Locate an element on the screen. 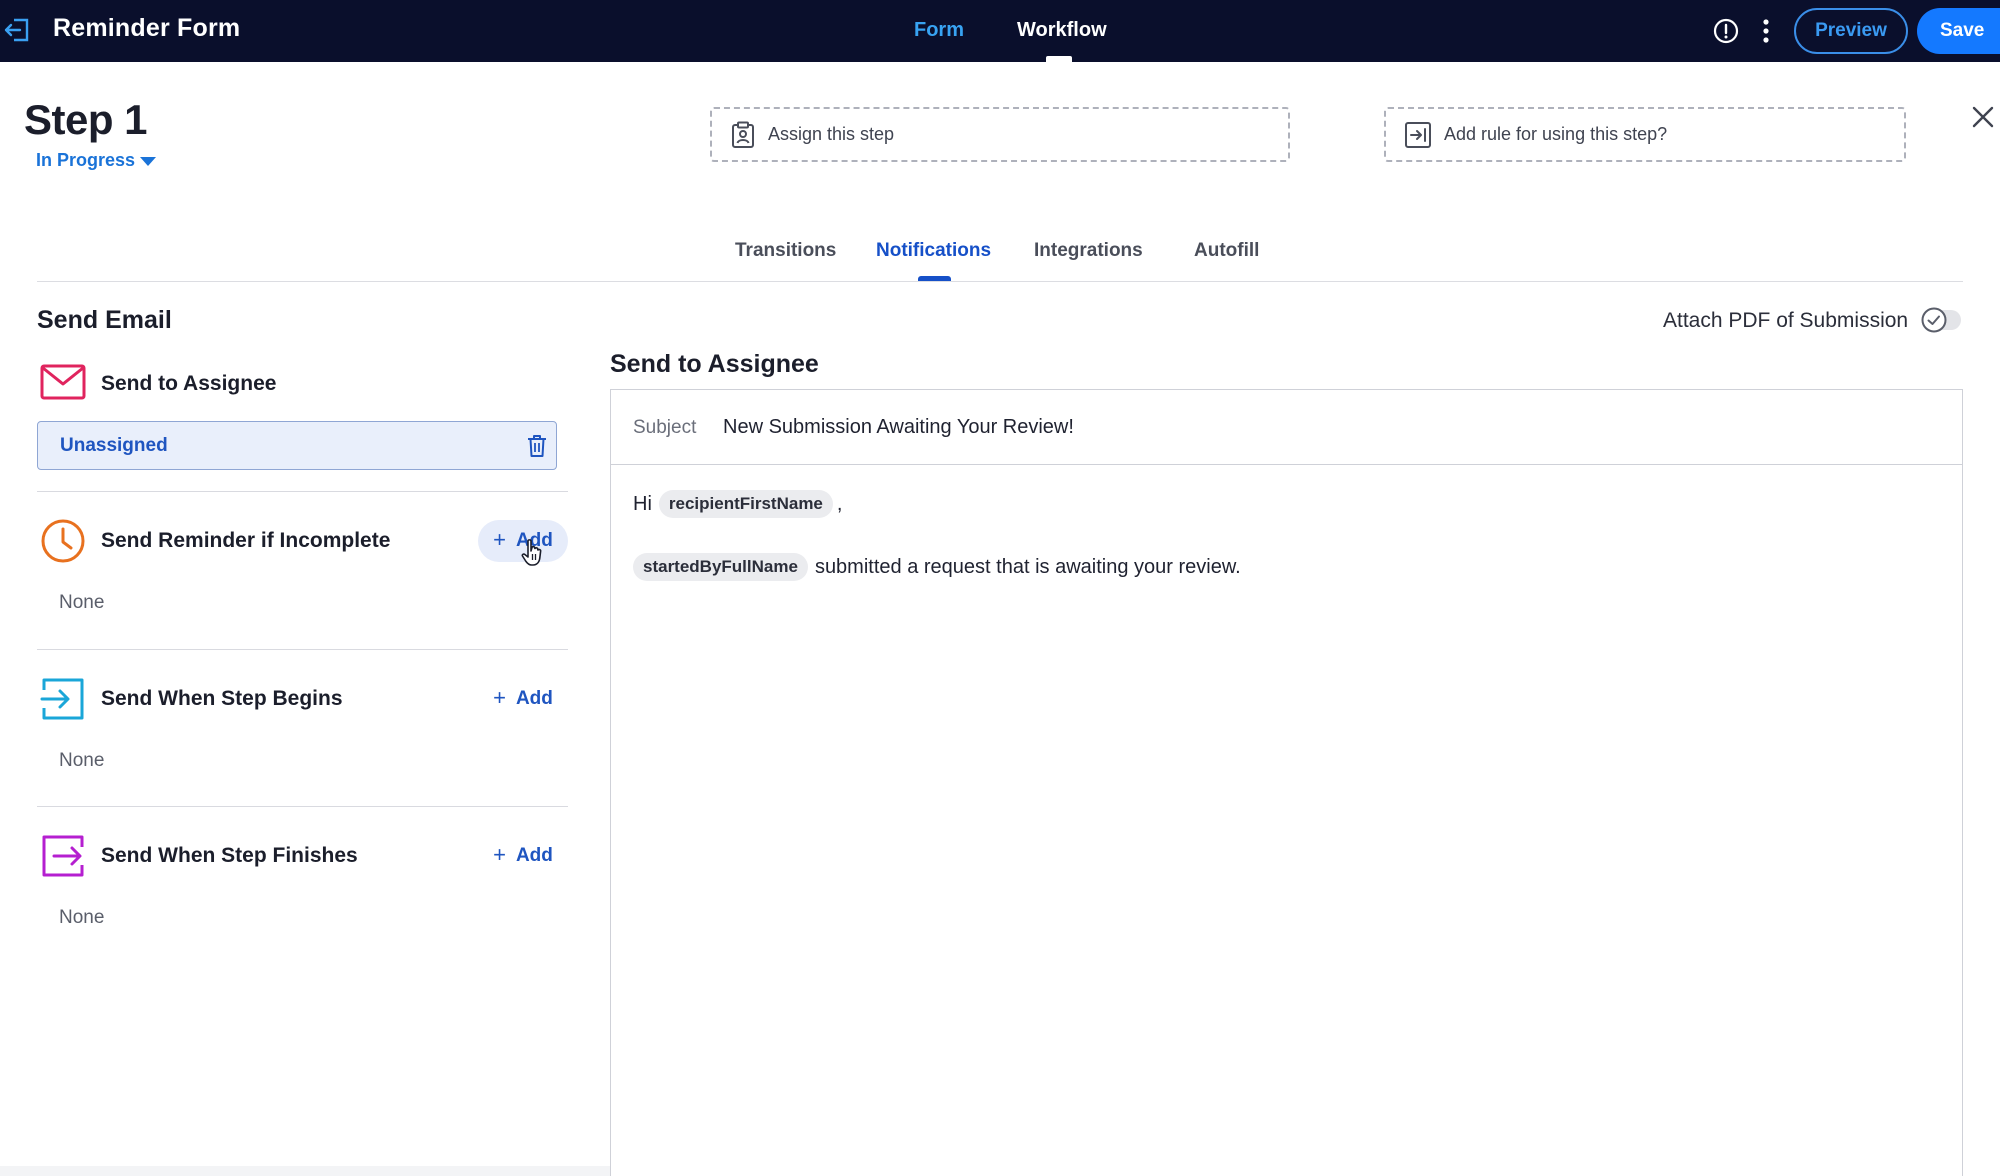 The height and width of the screenshot is (1176, 2000). step-status-label: In Progress is located at coordinates (86, 160).